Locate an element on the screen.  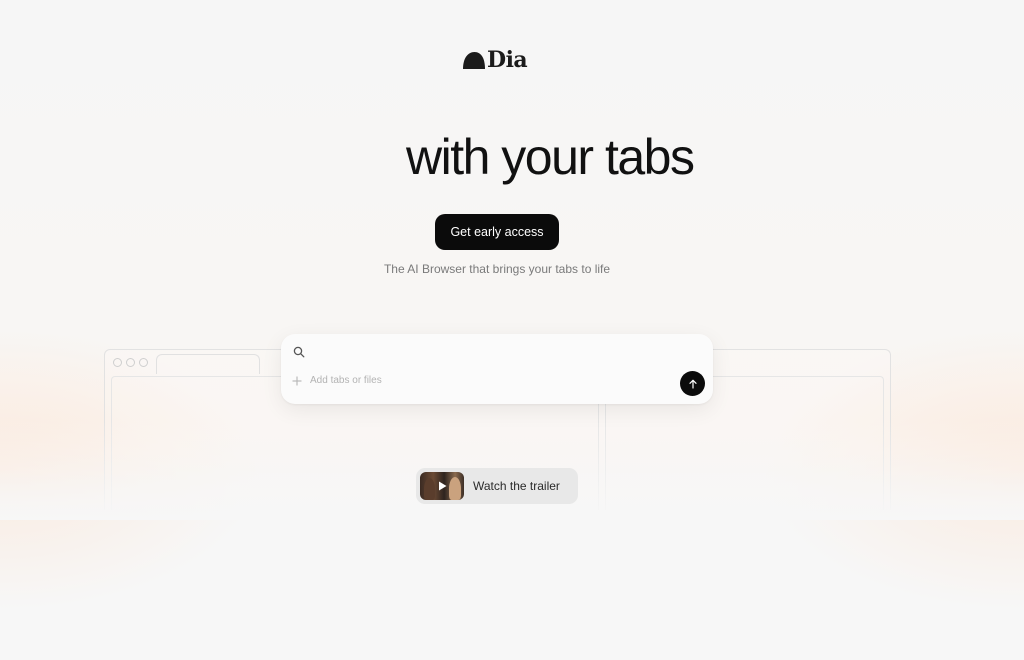
brand-logo: Dia is located at coordinates (495, 60).